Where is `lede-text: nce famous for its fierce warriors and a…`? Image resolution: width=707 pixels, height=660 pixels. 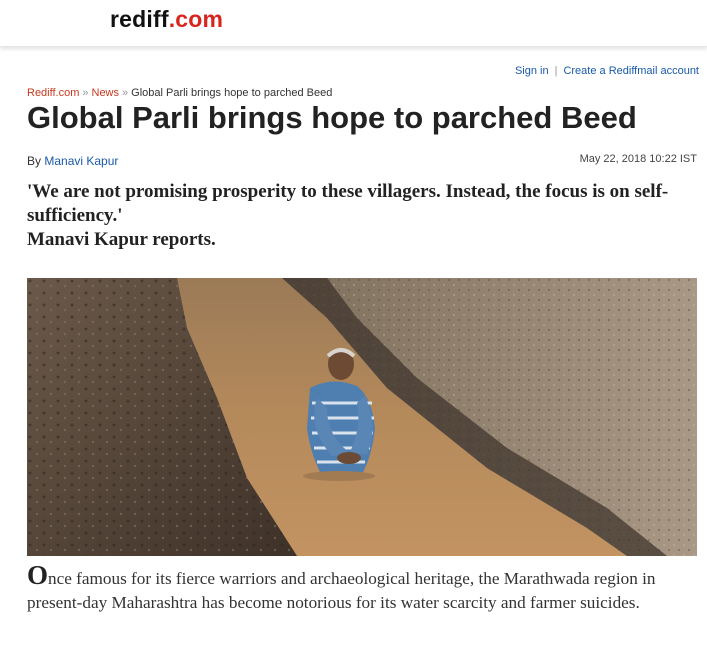
lede-text: nce famous for its fierce warriors and a… is located at coordinates (341, 590).